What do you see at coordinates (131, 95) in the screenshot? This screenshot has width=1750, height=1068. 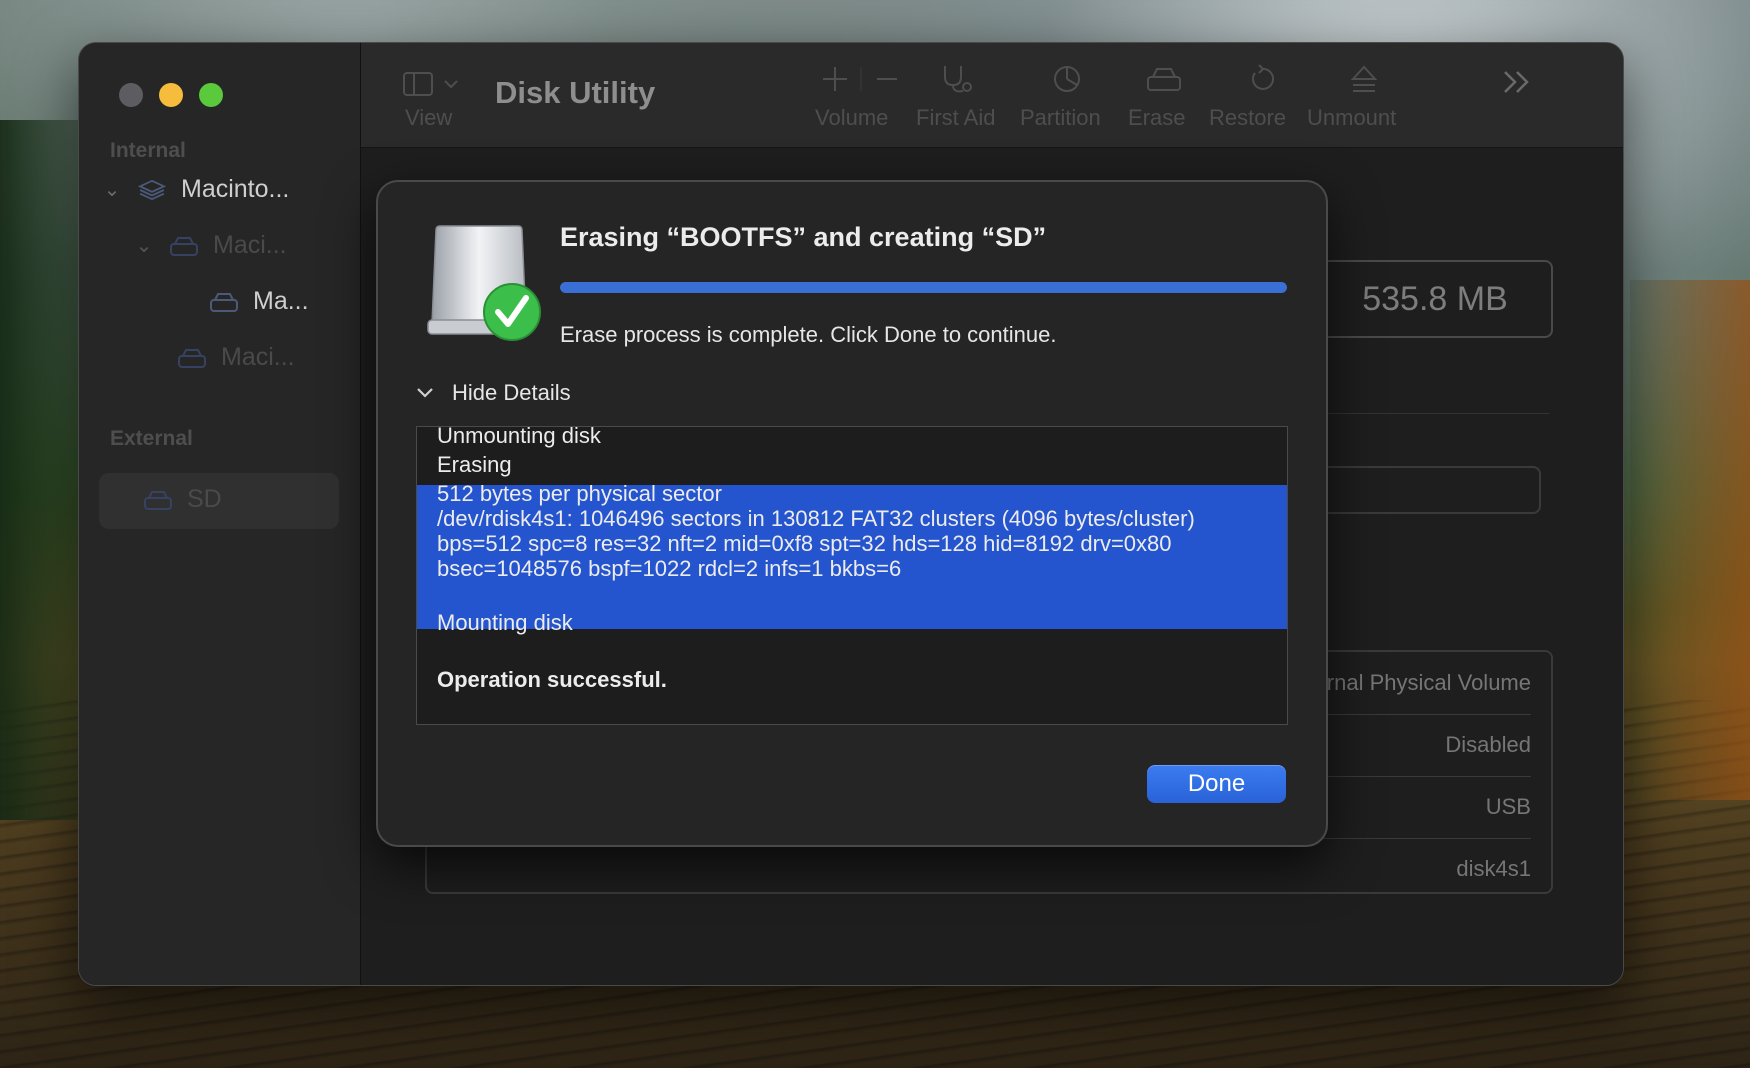 I see `close-button` at bounding box center [131, 95].